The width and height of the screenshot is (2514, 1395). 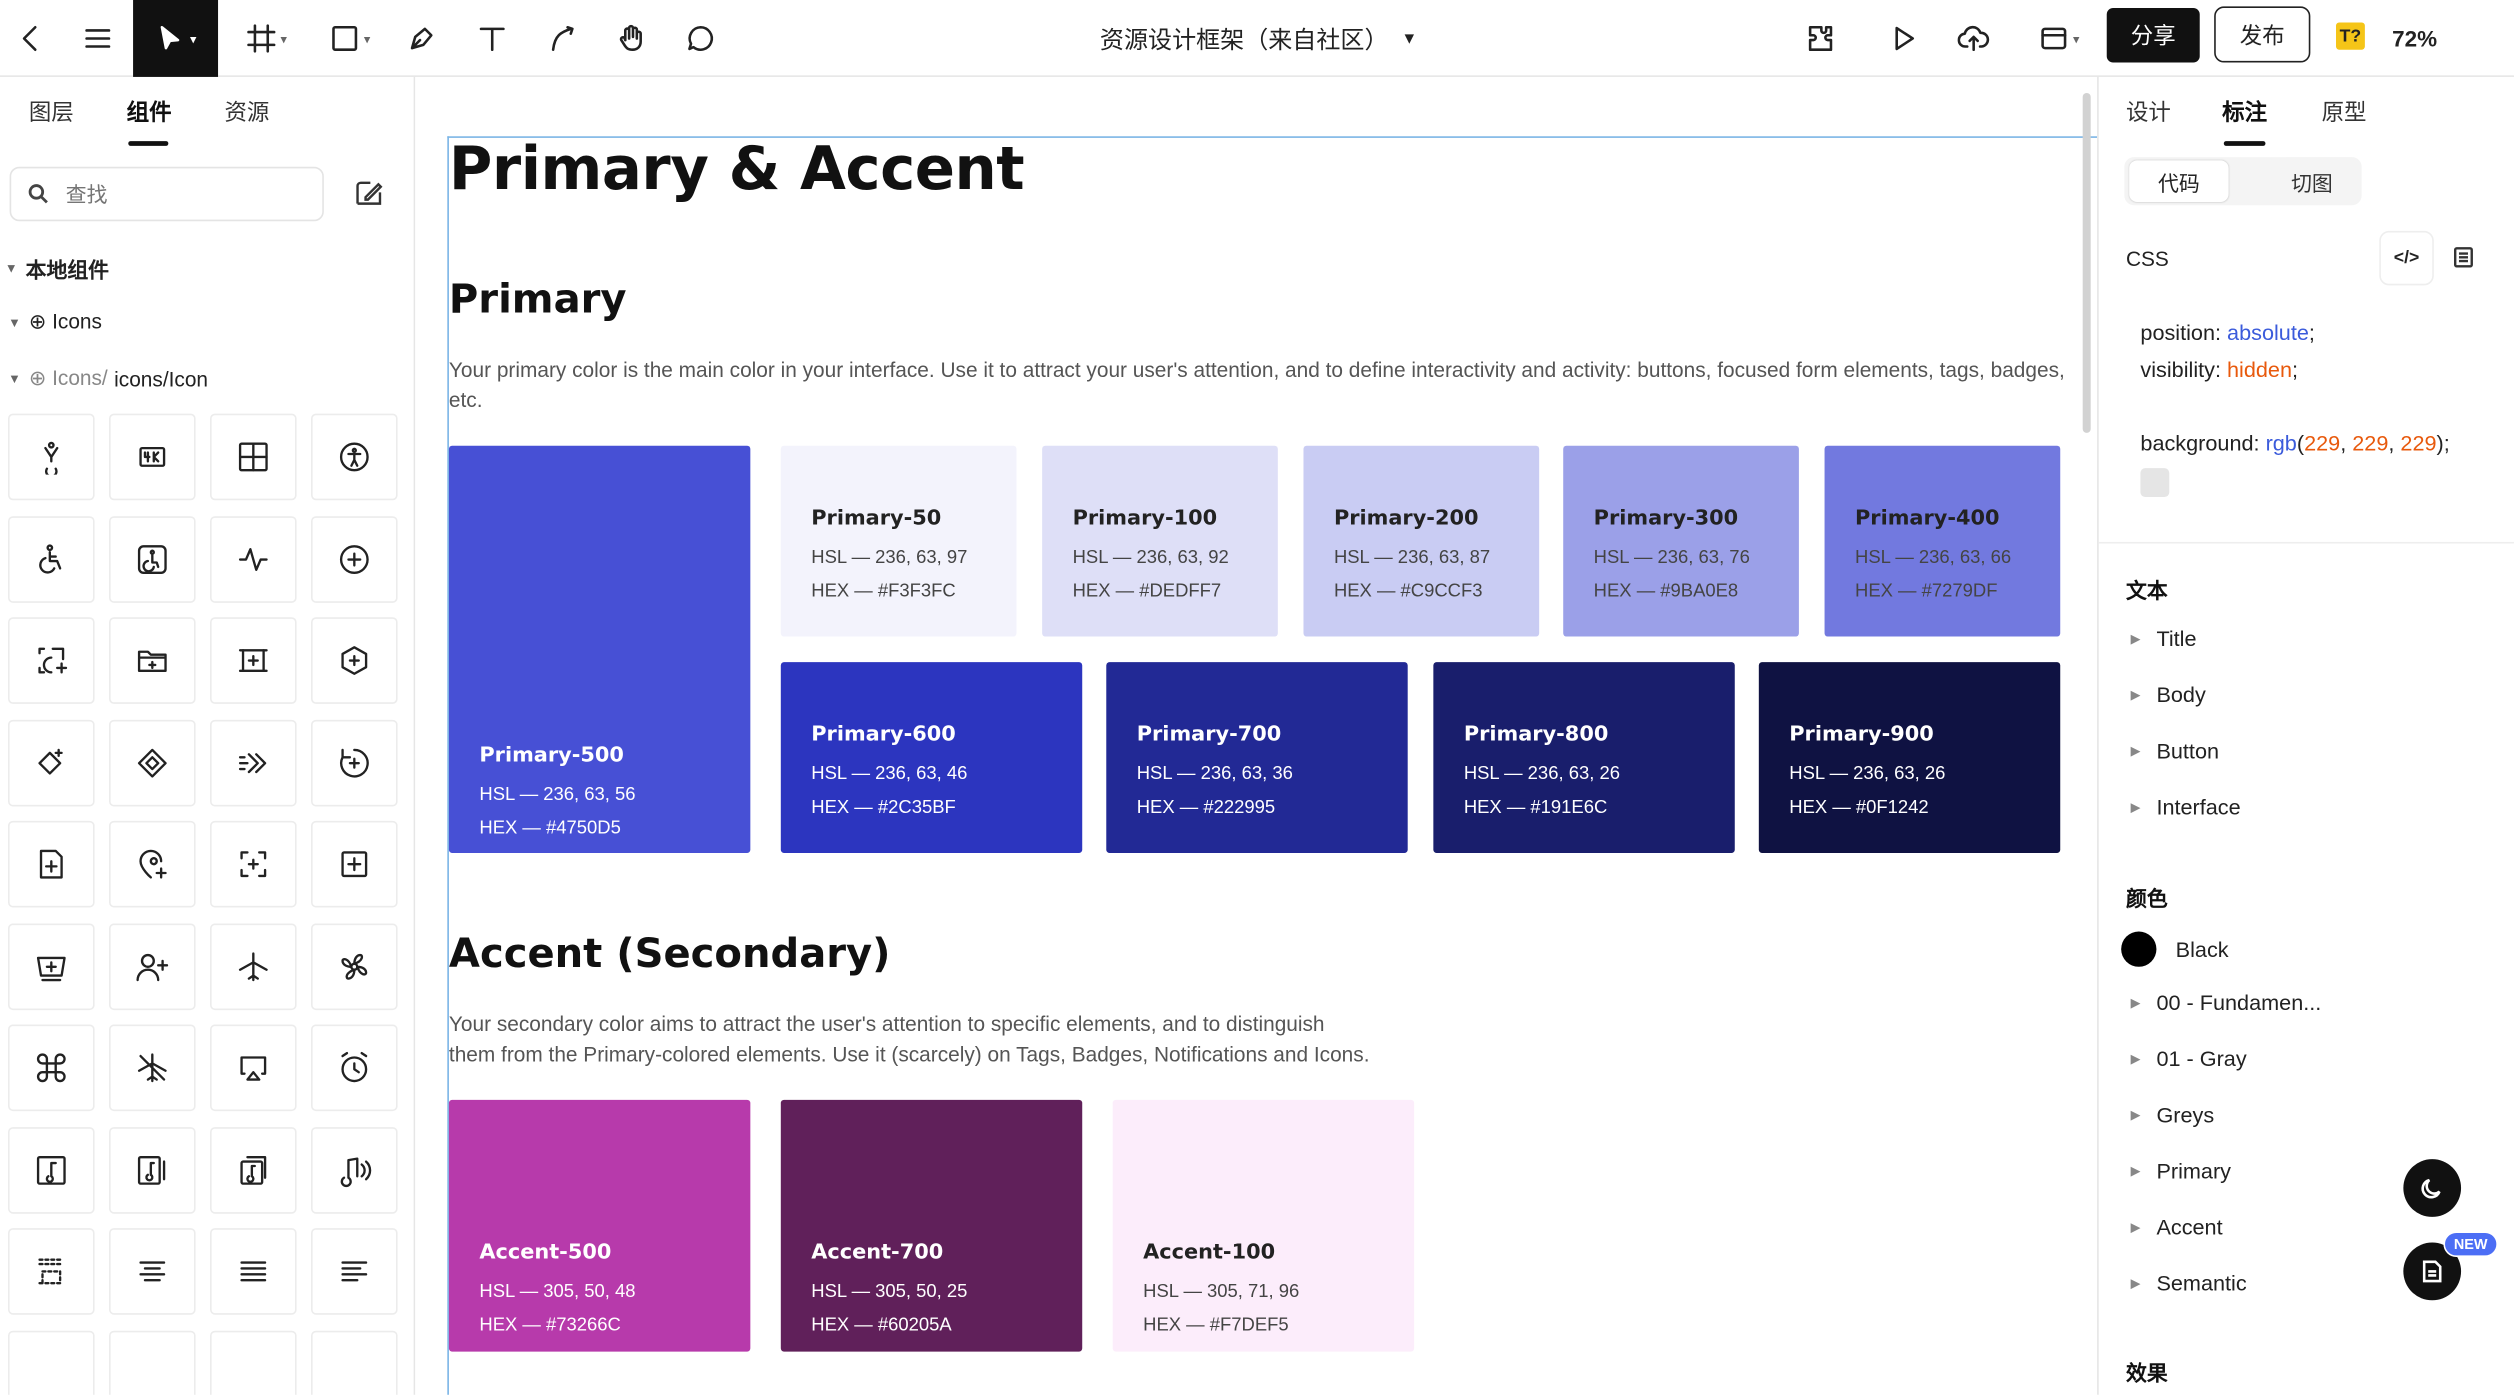 What do you see at coordinates (176, 38) in the screenshot?
I see `pointer-tool: ▾` at bounding box center [176, 38].